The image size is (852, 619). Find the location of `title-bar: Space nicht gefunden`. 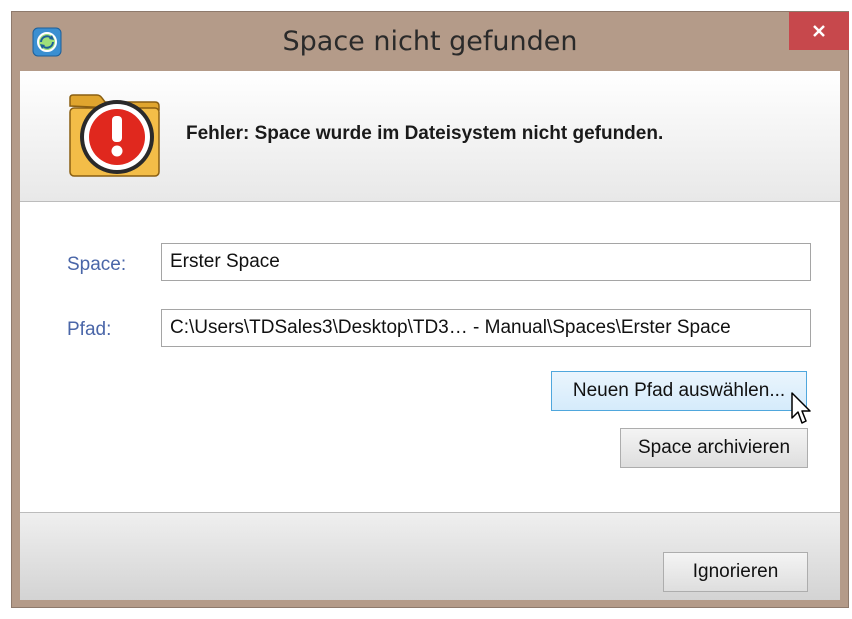

title-bar: Space nicht gefunden is located at coordinates (430, 42).